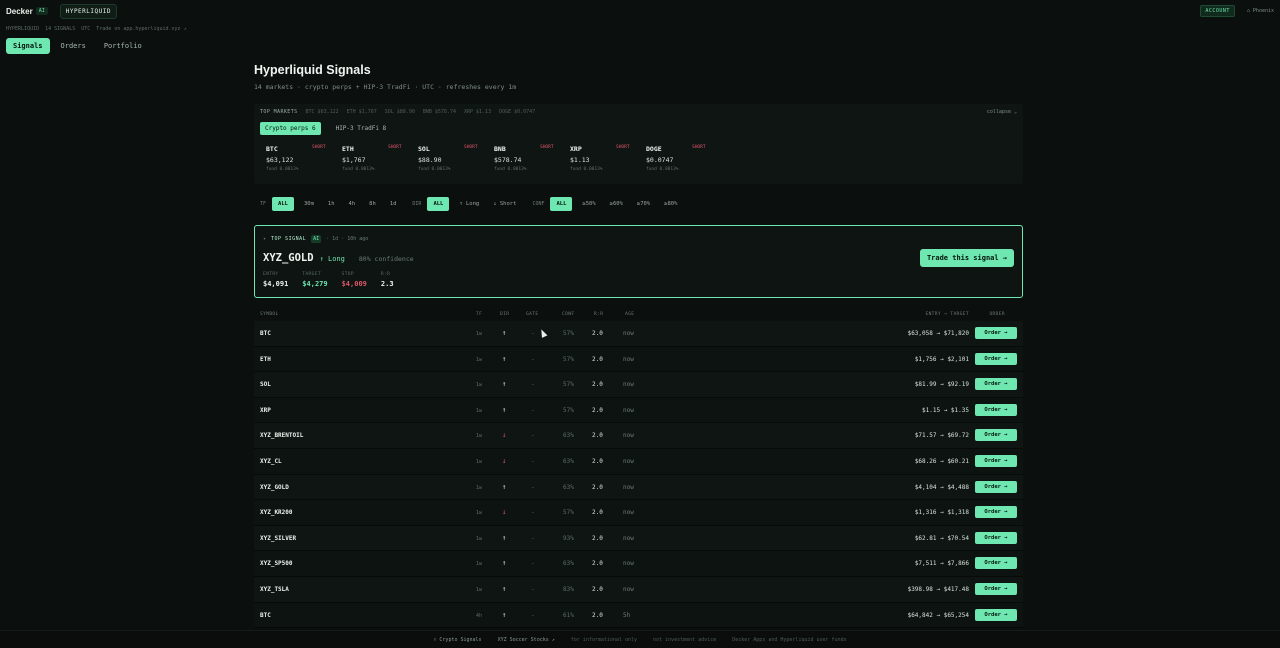  I want to click on conf-filter-60: ≥60%, so click(616, 204).